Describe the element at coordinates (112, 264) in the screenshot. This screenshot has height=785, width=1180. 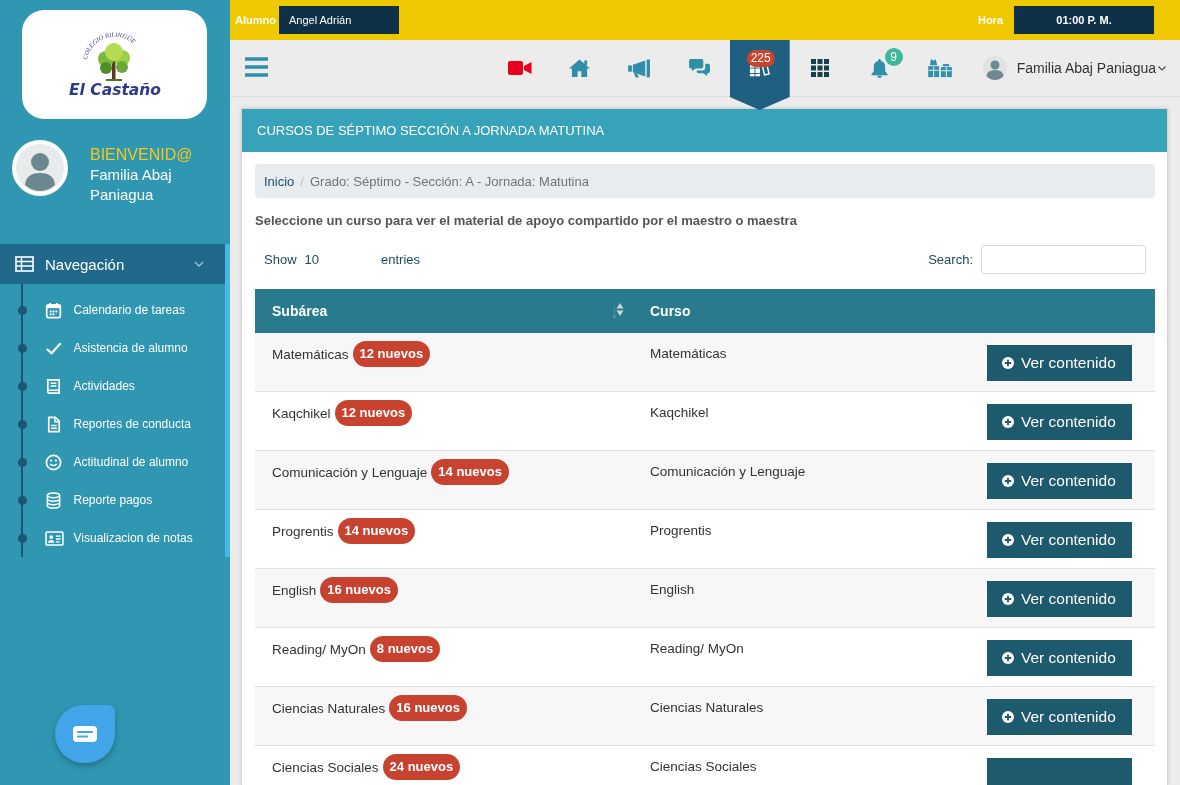
I see `navigation-header: Navegación` at that location.